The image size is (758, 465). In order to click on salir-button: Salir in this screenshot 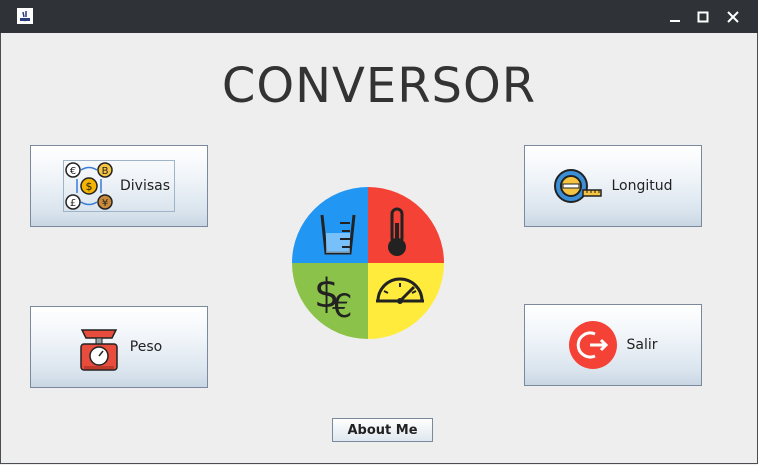, I will do `click(613, 345)`.